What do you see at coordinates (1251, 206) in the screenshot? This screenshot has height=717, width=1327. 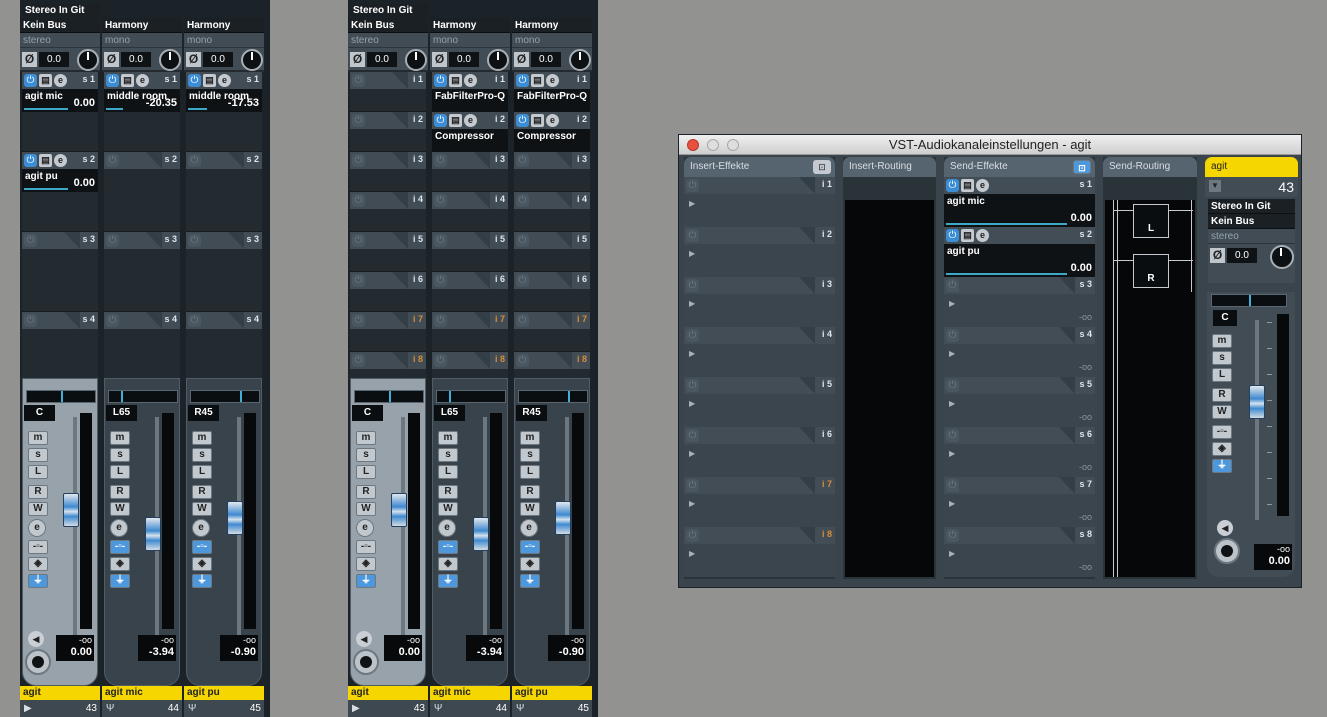 I see `input-routing: Stereo In Git` at bounding box center [1251, 206].